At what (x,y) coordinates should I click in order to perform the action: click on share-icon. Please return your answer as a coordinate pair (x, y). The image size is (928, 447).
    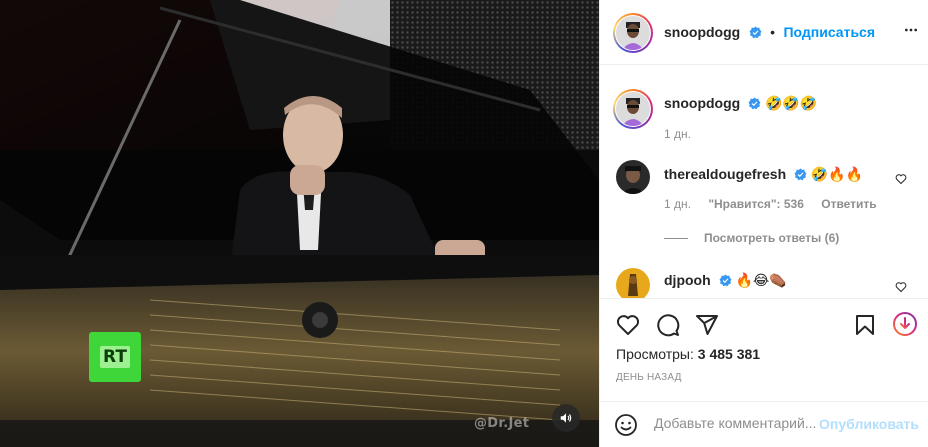
    Looking at the image, I should click on (707, 325).